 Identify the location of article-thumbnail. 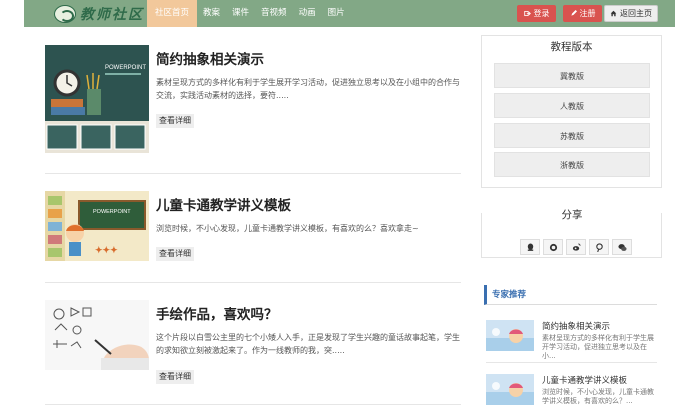
(97, 335).